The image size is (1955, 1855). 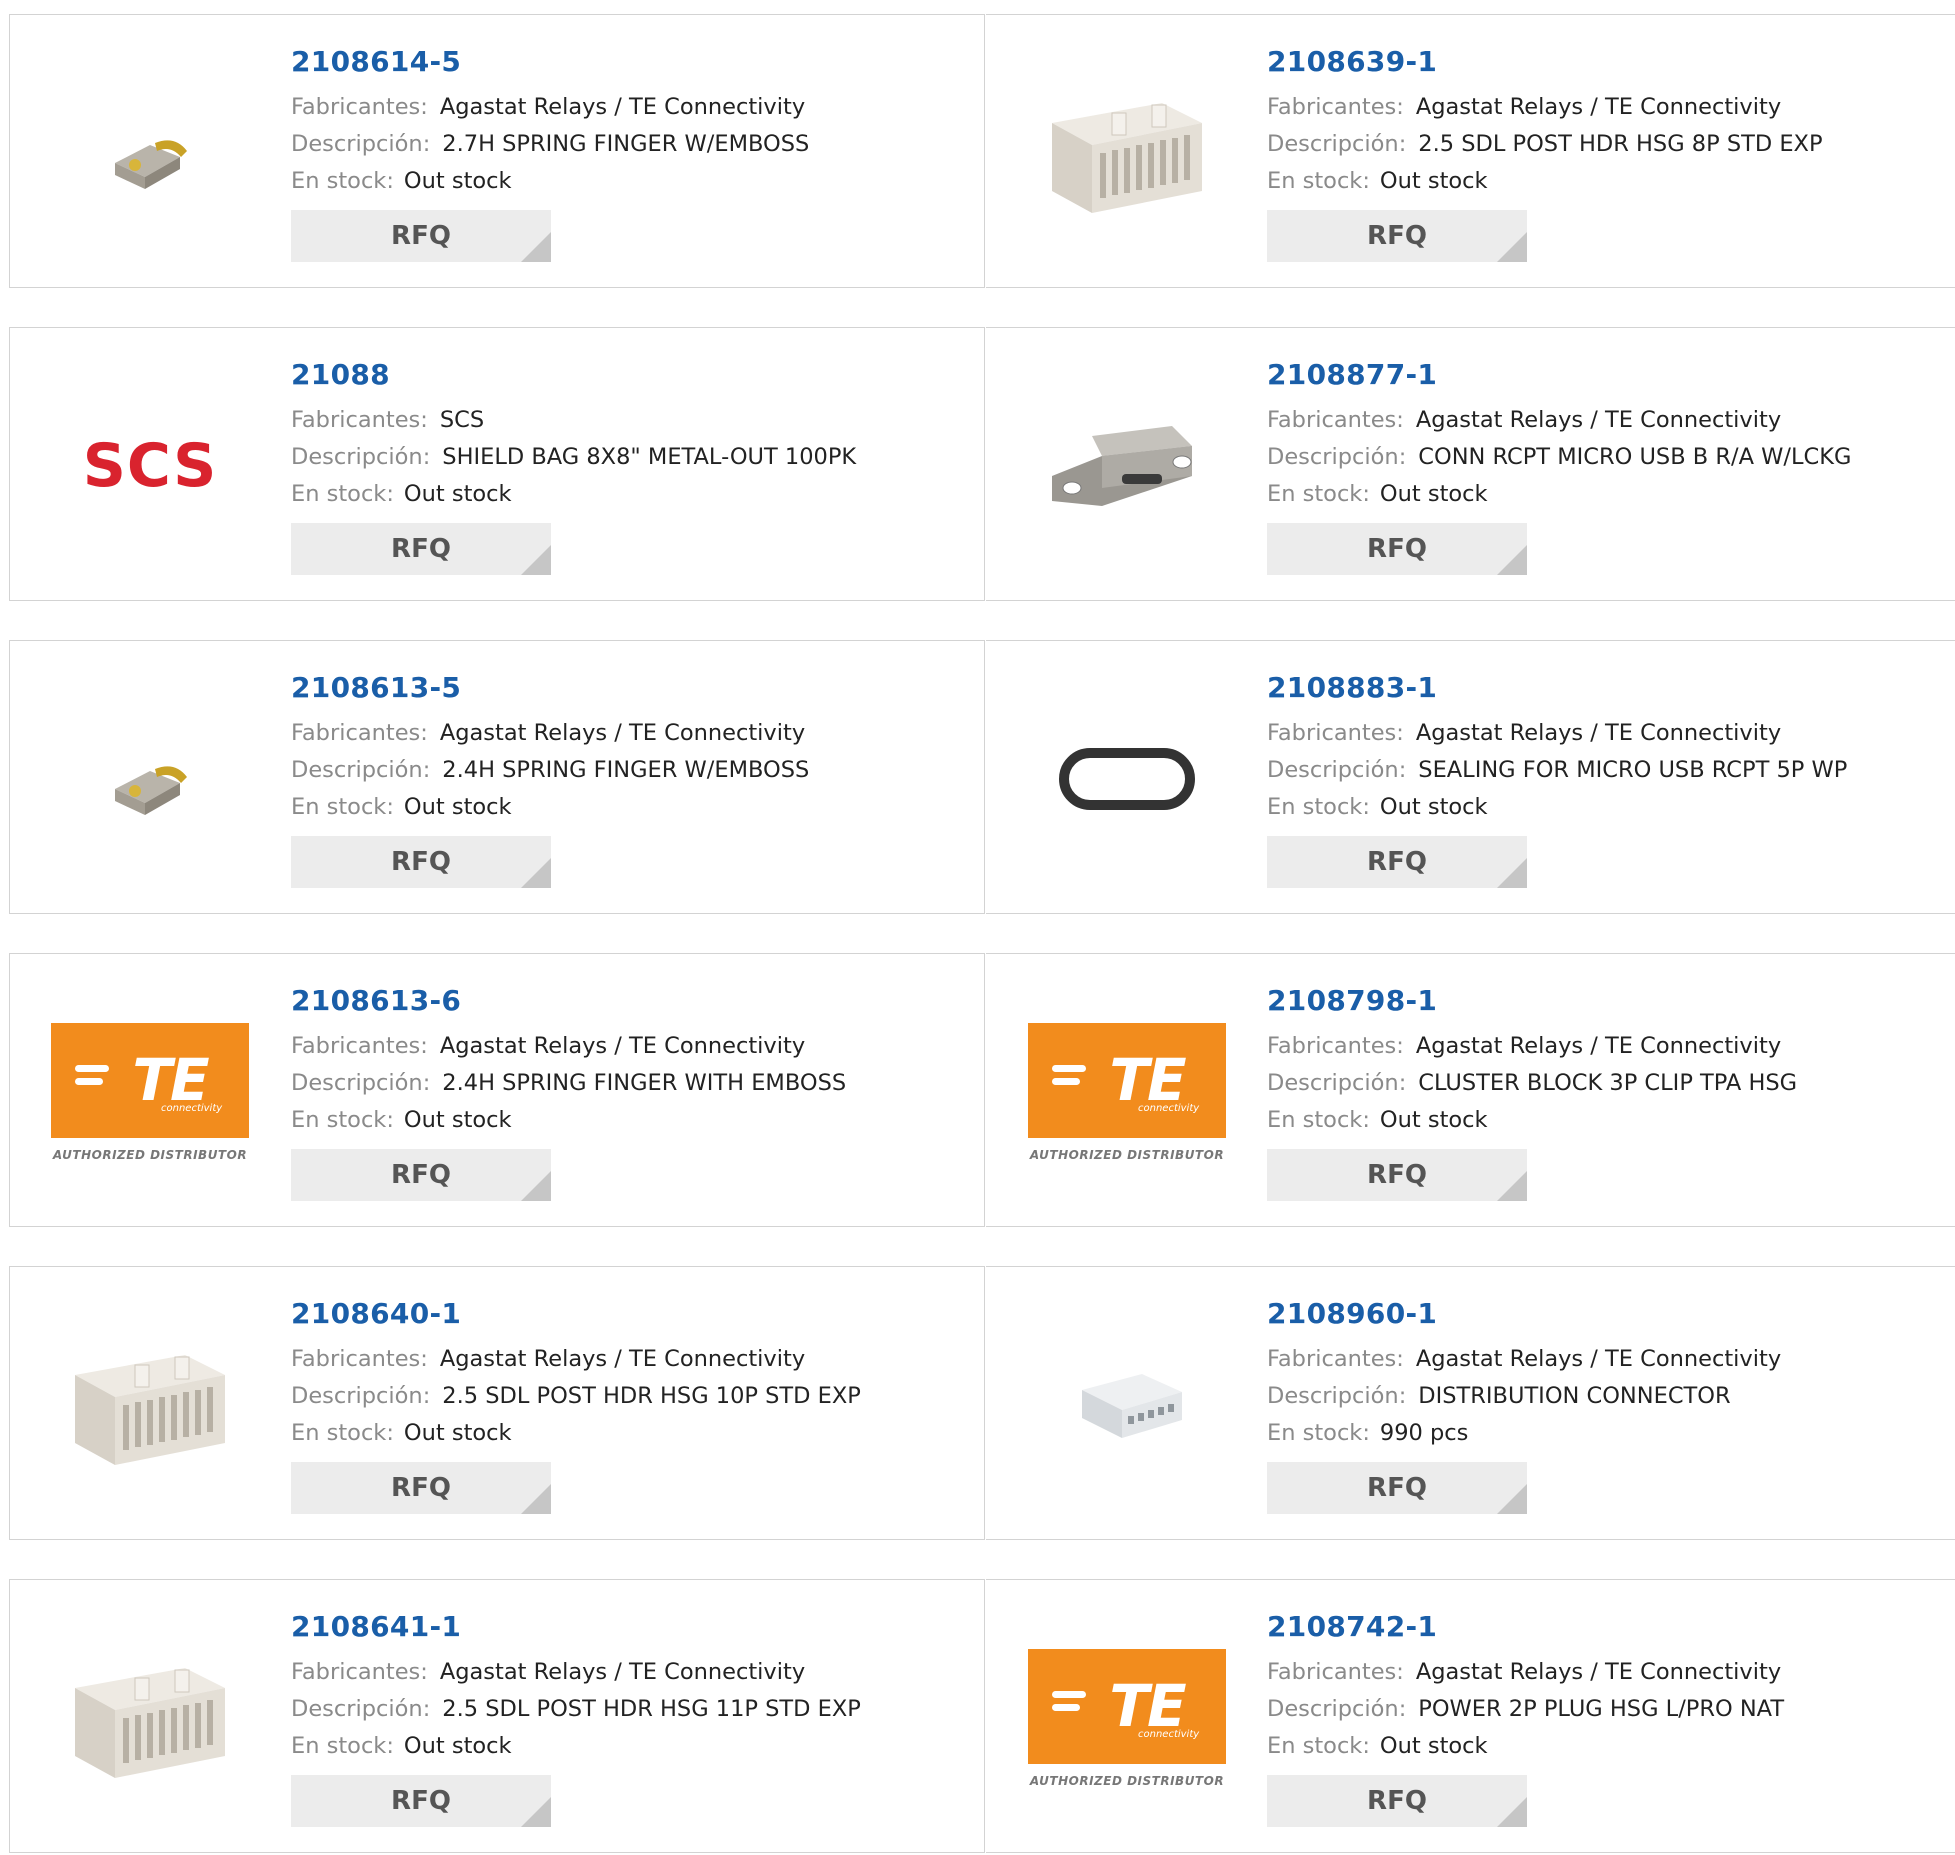 What do you see at coordinates (1545, 62) in the screenshot?
I see `part-number-link: 2108639-1` at bounding box center [1545, 62].